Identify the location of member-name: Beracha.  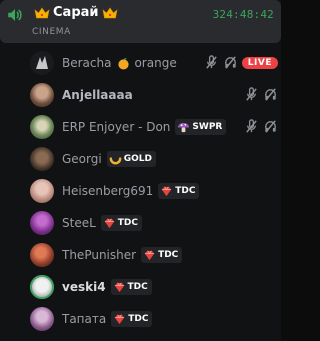
(87, 63).